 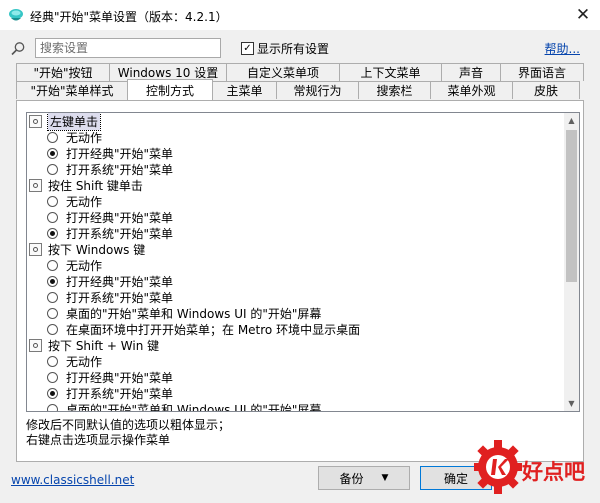 What do you see at coordinates (95, 185) in the screenshot?
I see `setting-group-label: 按住 Shift 键单击` at bounding box center [95, 185].